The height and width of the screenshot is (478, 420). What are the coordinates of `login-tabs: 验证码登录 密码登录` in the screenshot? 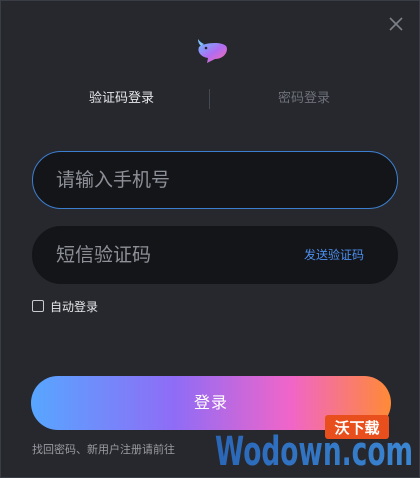 It's located at (210, 99).